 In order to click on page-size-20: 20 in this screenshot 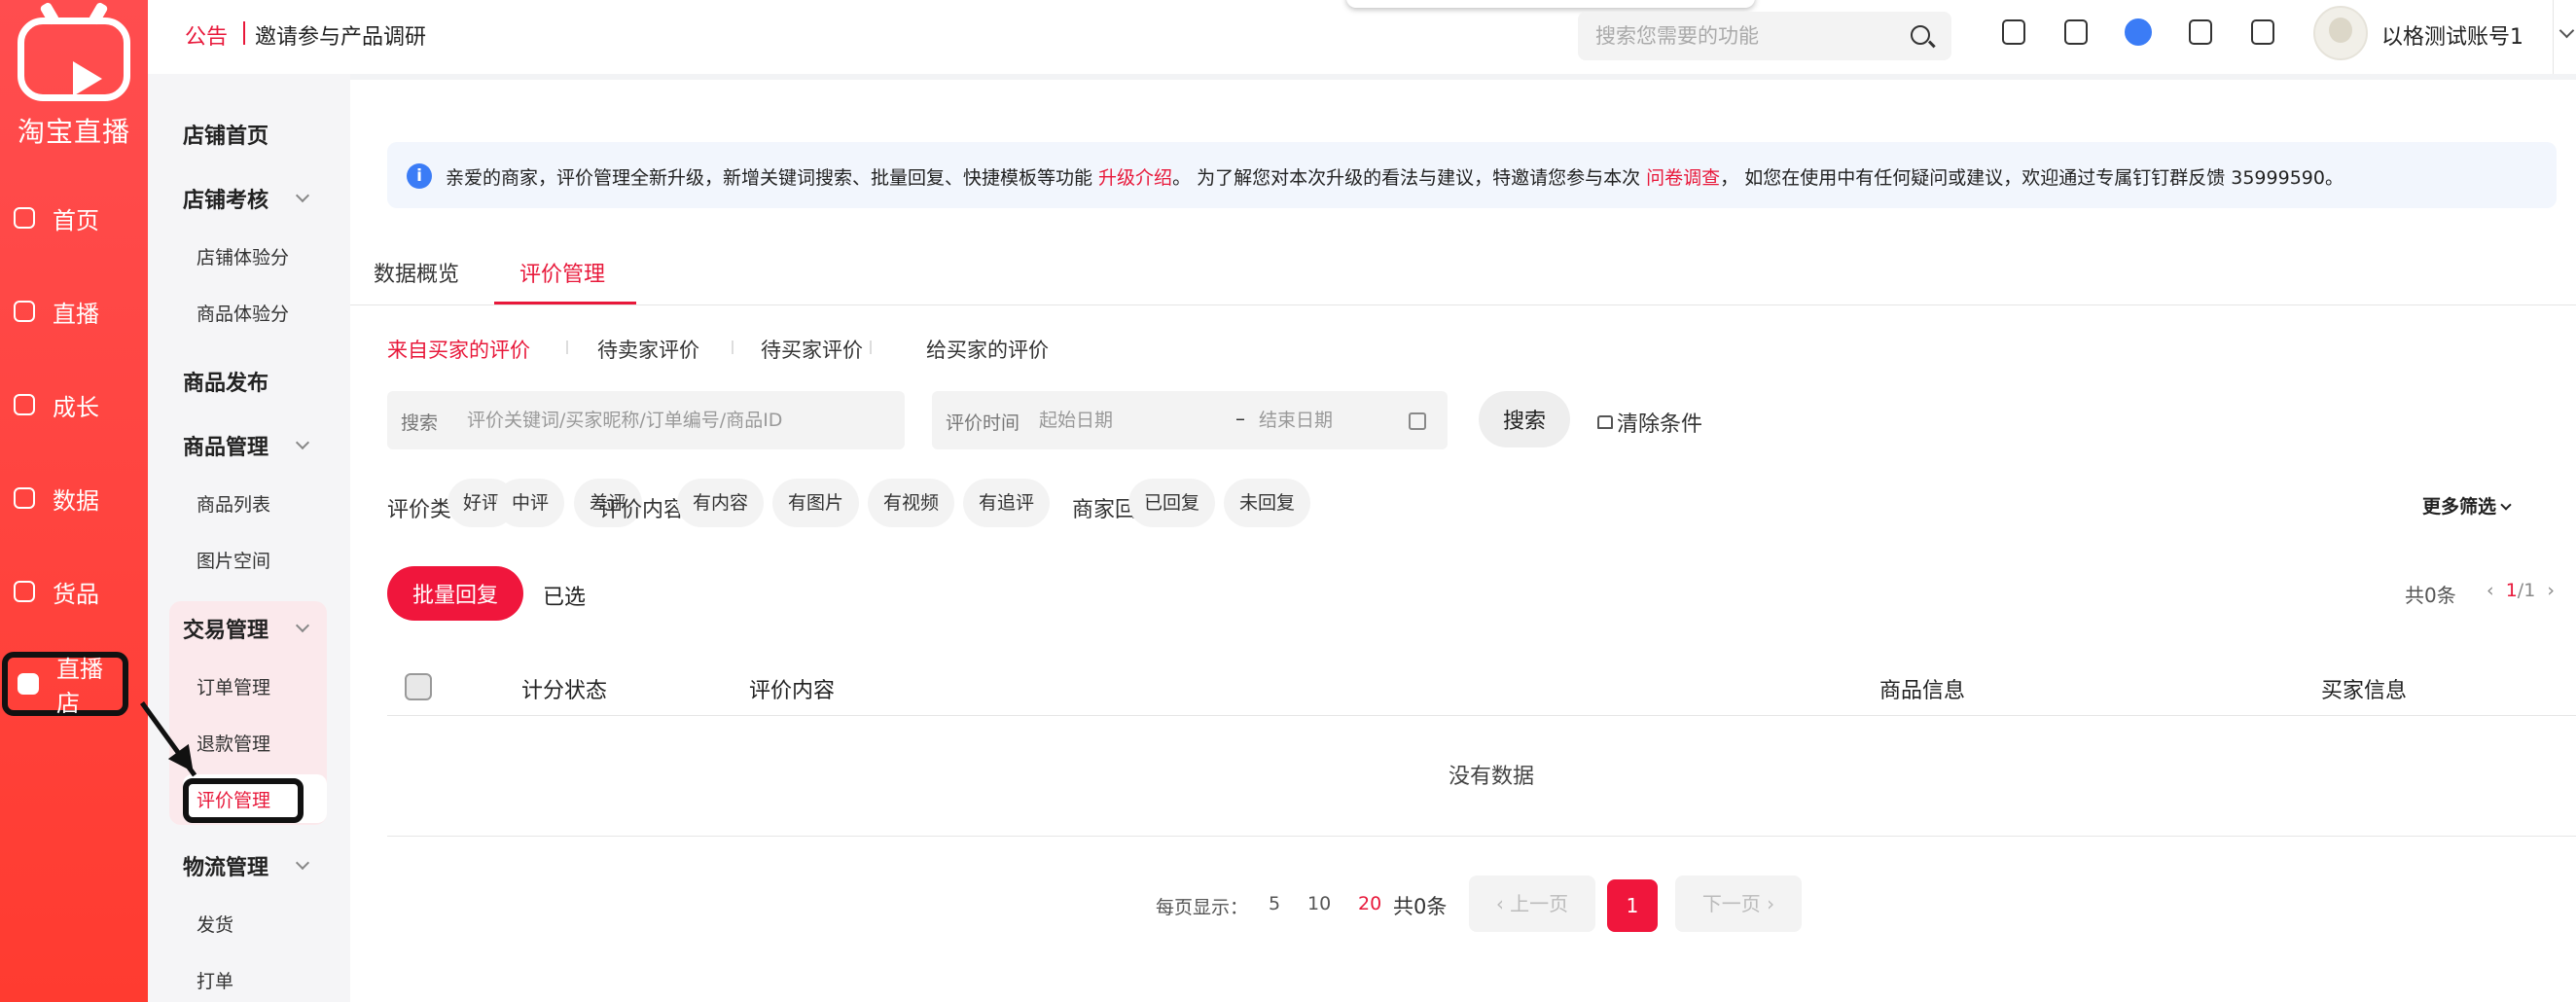, I will do `click(1369, 904)`.